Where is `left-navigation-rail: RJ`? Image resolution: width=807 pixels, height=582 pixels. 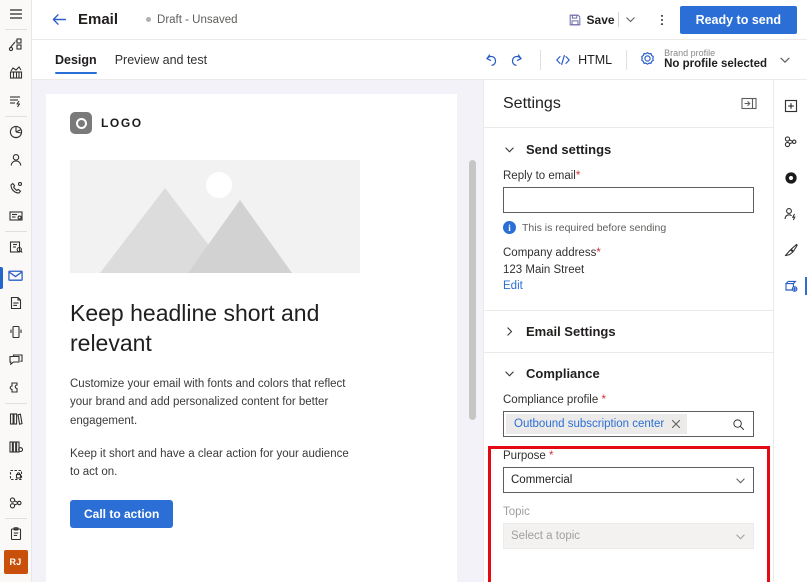
left-navigation-rail: RJ is located at coordinates (16, 291).